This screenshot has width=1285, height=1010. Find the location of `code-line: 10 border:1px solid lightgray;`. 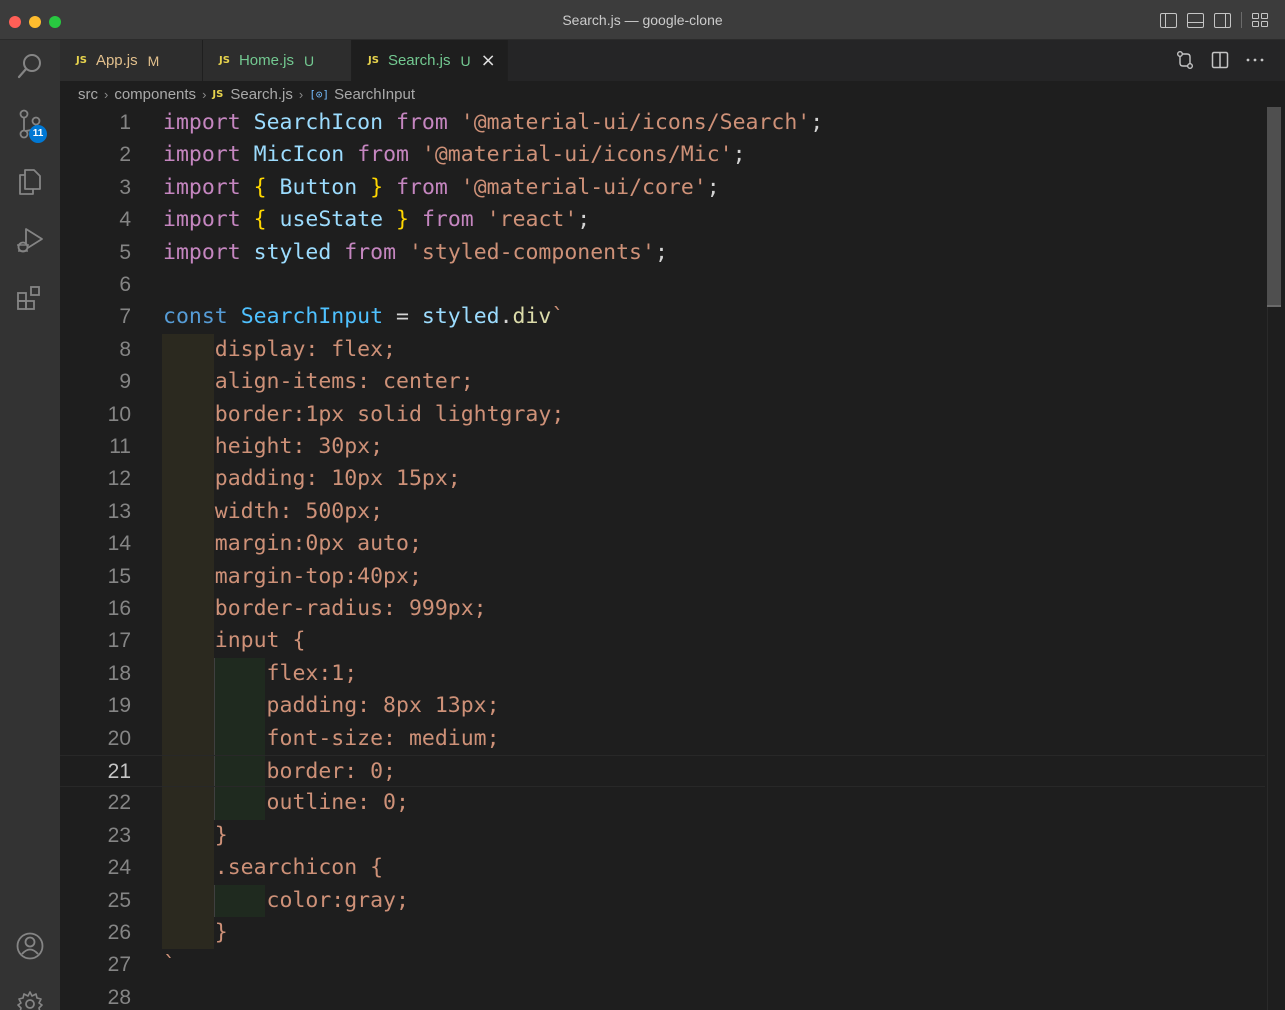

code-line: 10 border:1px solid lightgray; is located at coordinates (662, 414).